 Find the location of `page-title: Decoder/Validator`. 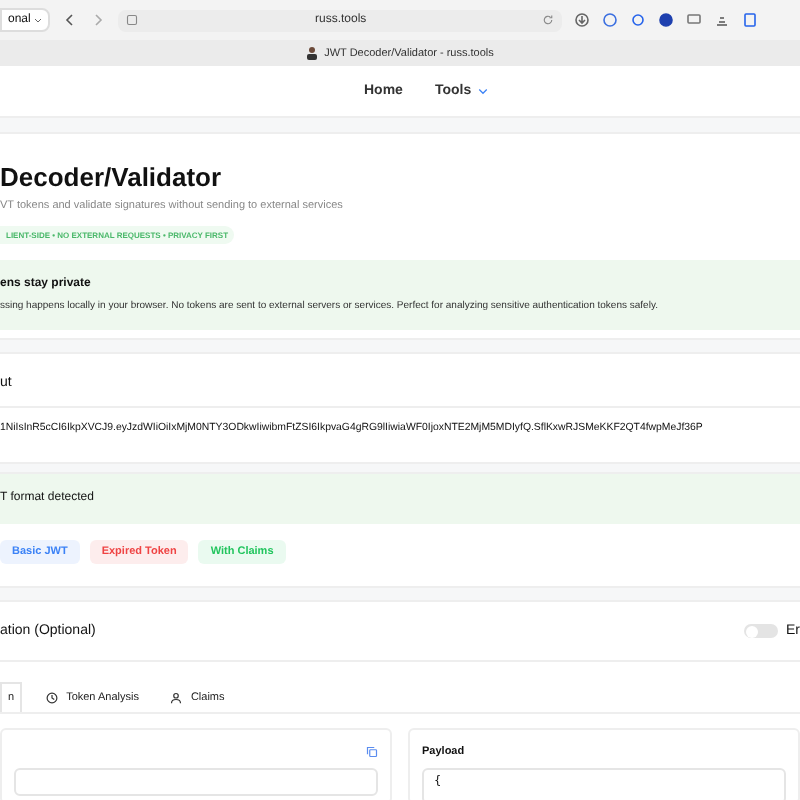

page-title: Decoder/Validator is located at coordinates (112, 176).